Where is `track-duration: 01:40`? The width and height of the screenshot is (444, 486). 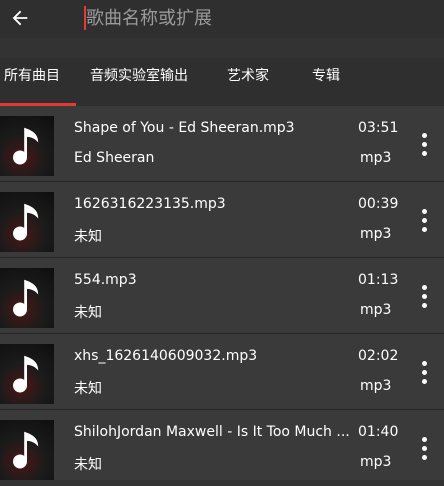
track-duration: 01:40 is located at coordinates (378, 432).